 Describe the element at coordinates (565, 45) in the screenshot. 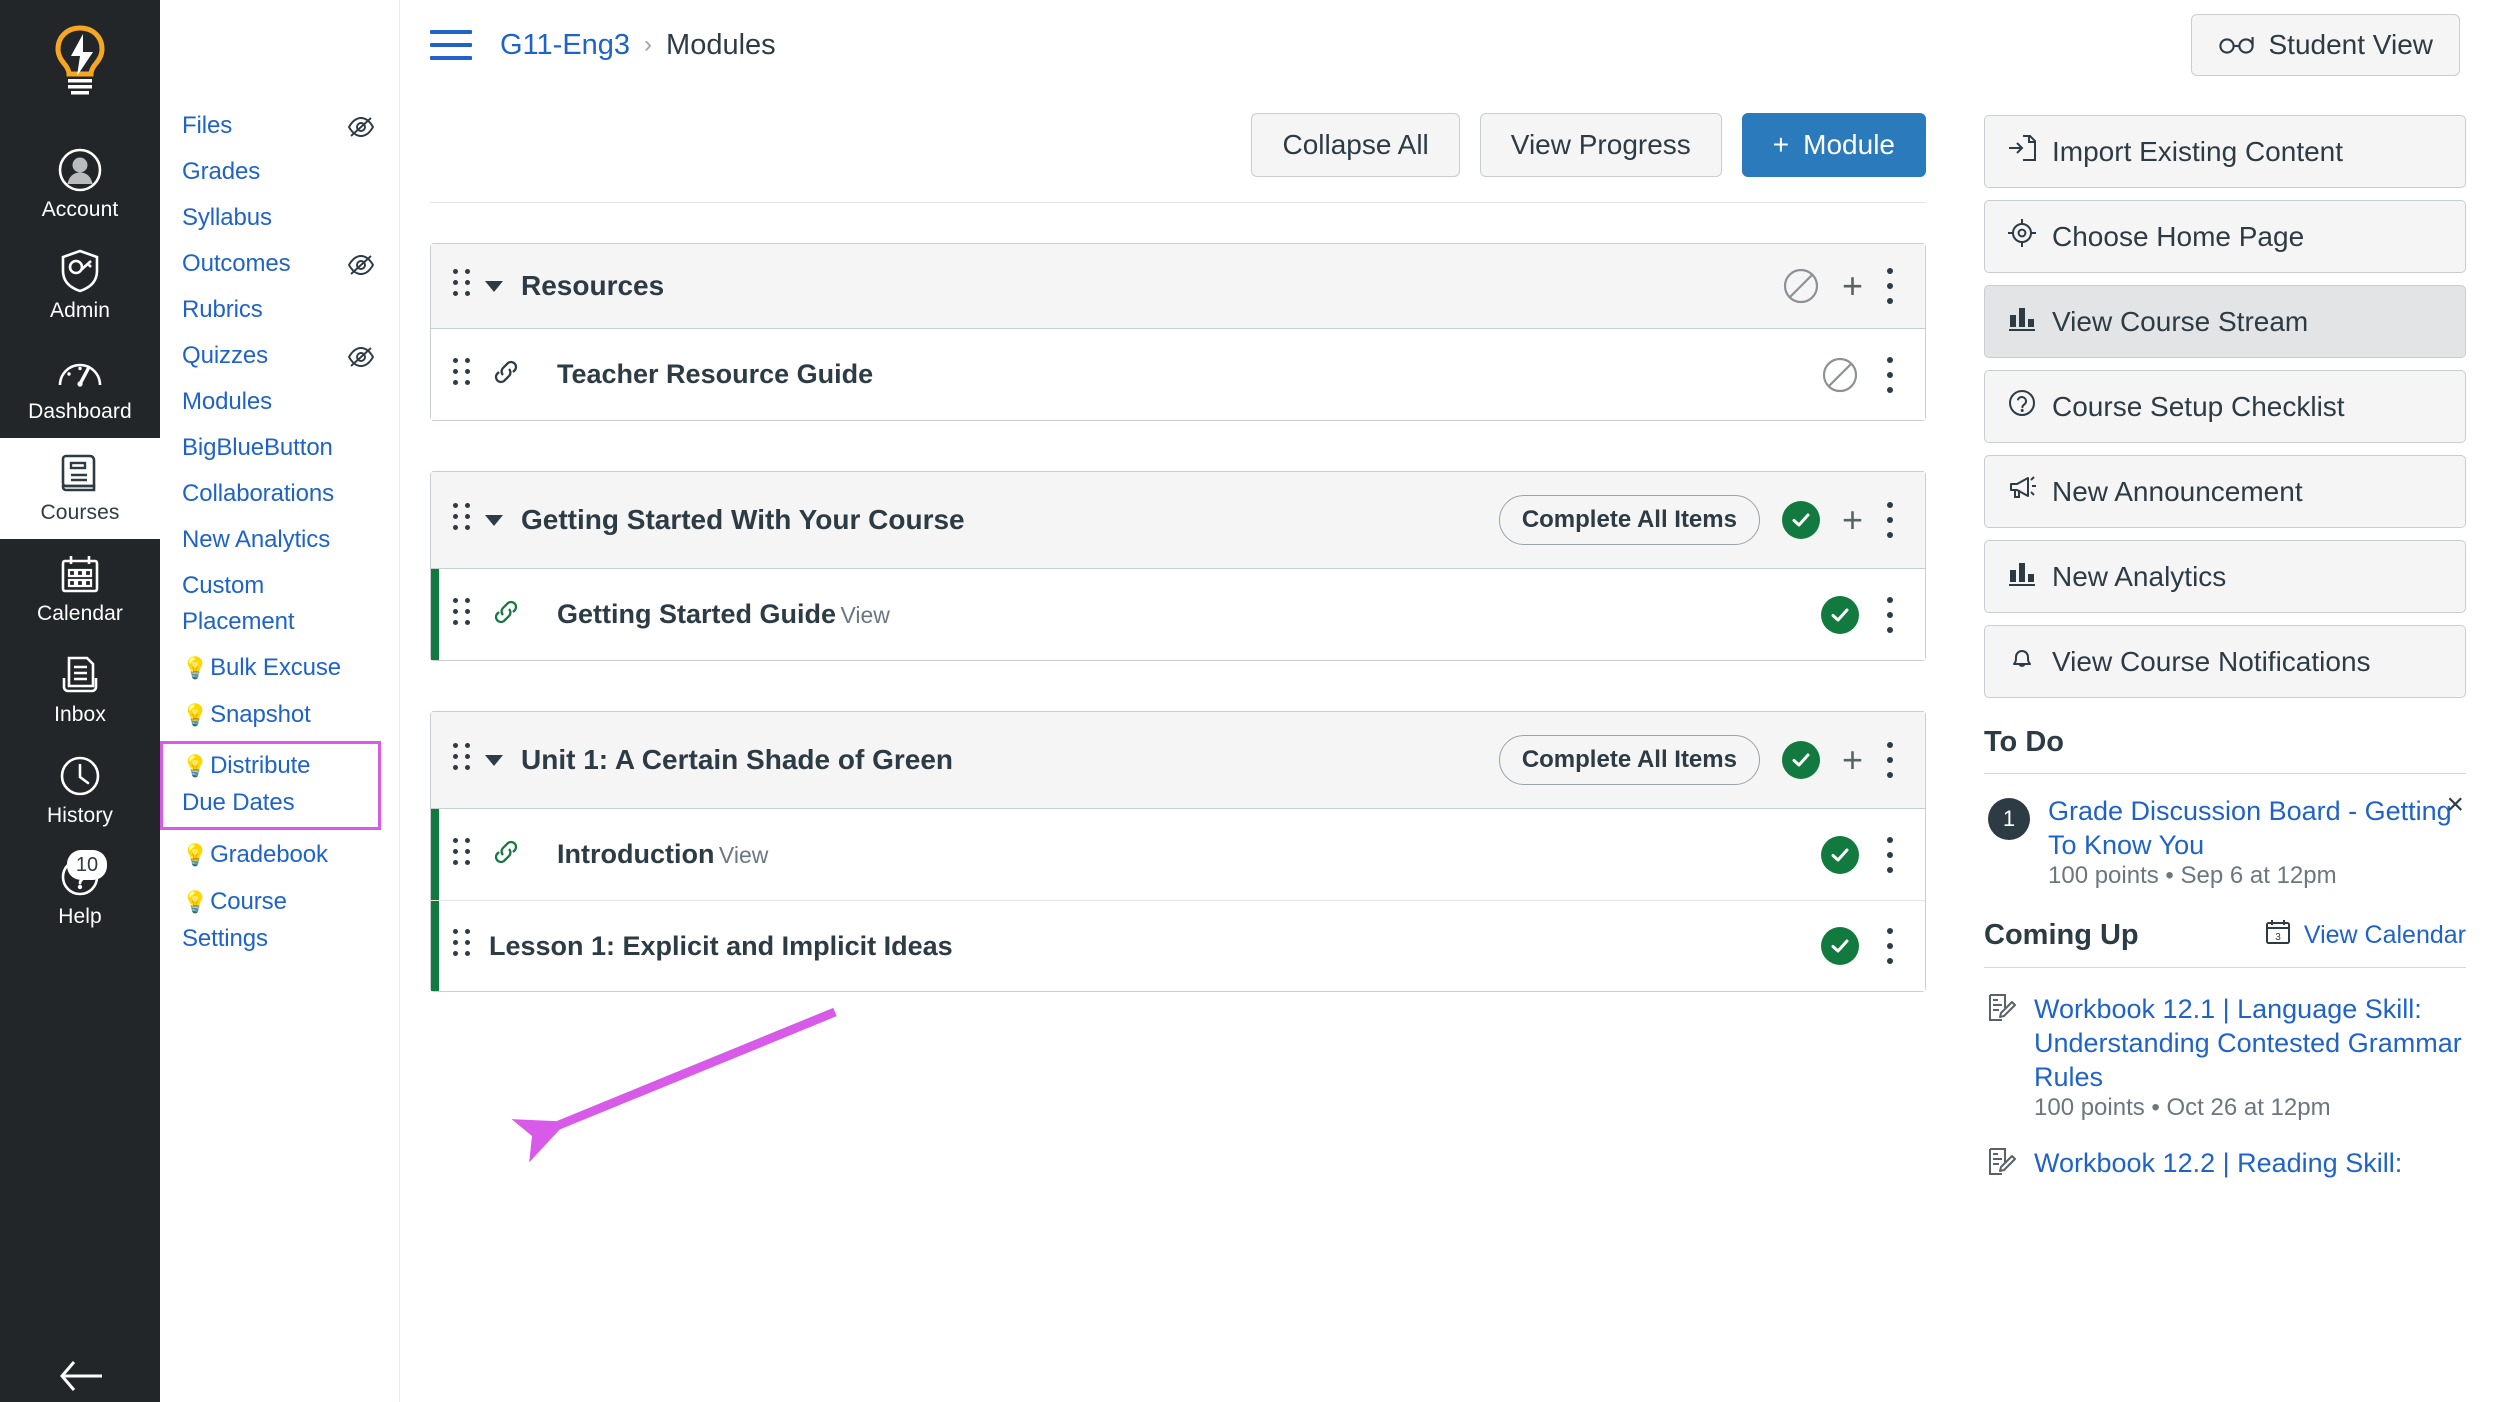

I see `breadcrumb-course-link: G11-Eng3` at that location.